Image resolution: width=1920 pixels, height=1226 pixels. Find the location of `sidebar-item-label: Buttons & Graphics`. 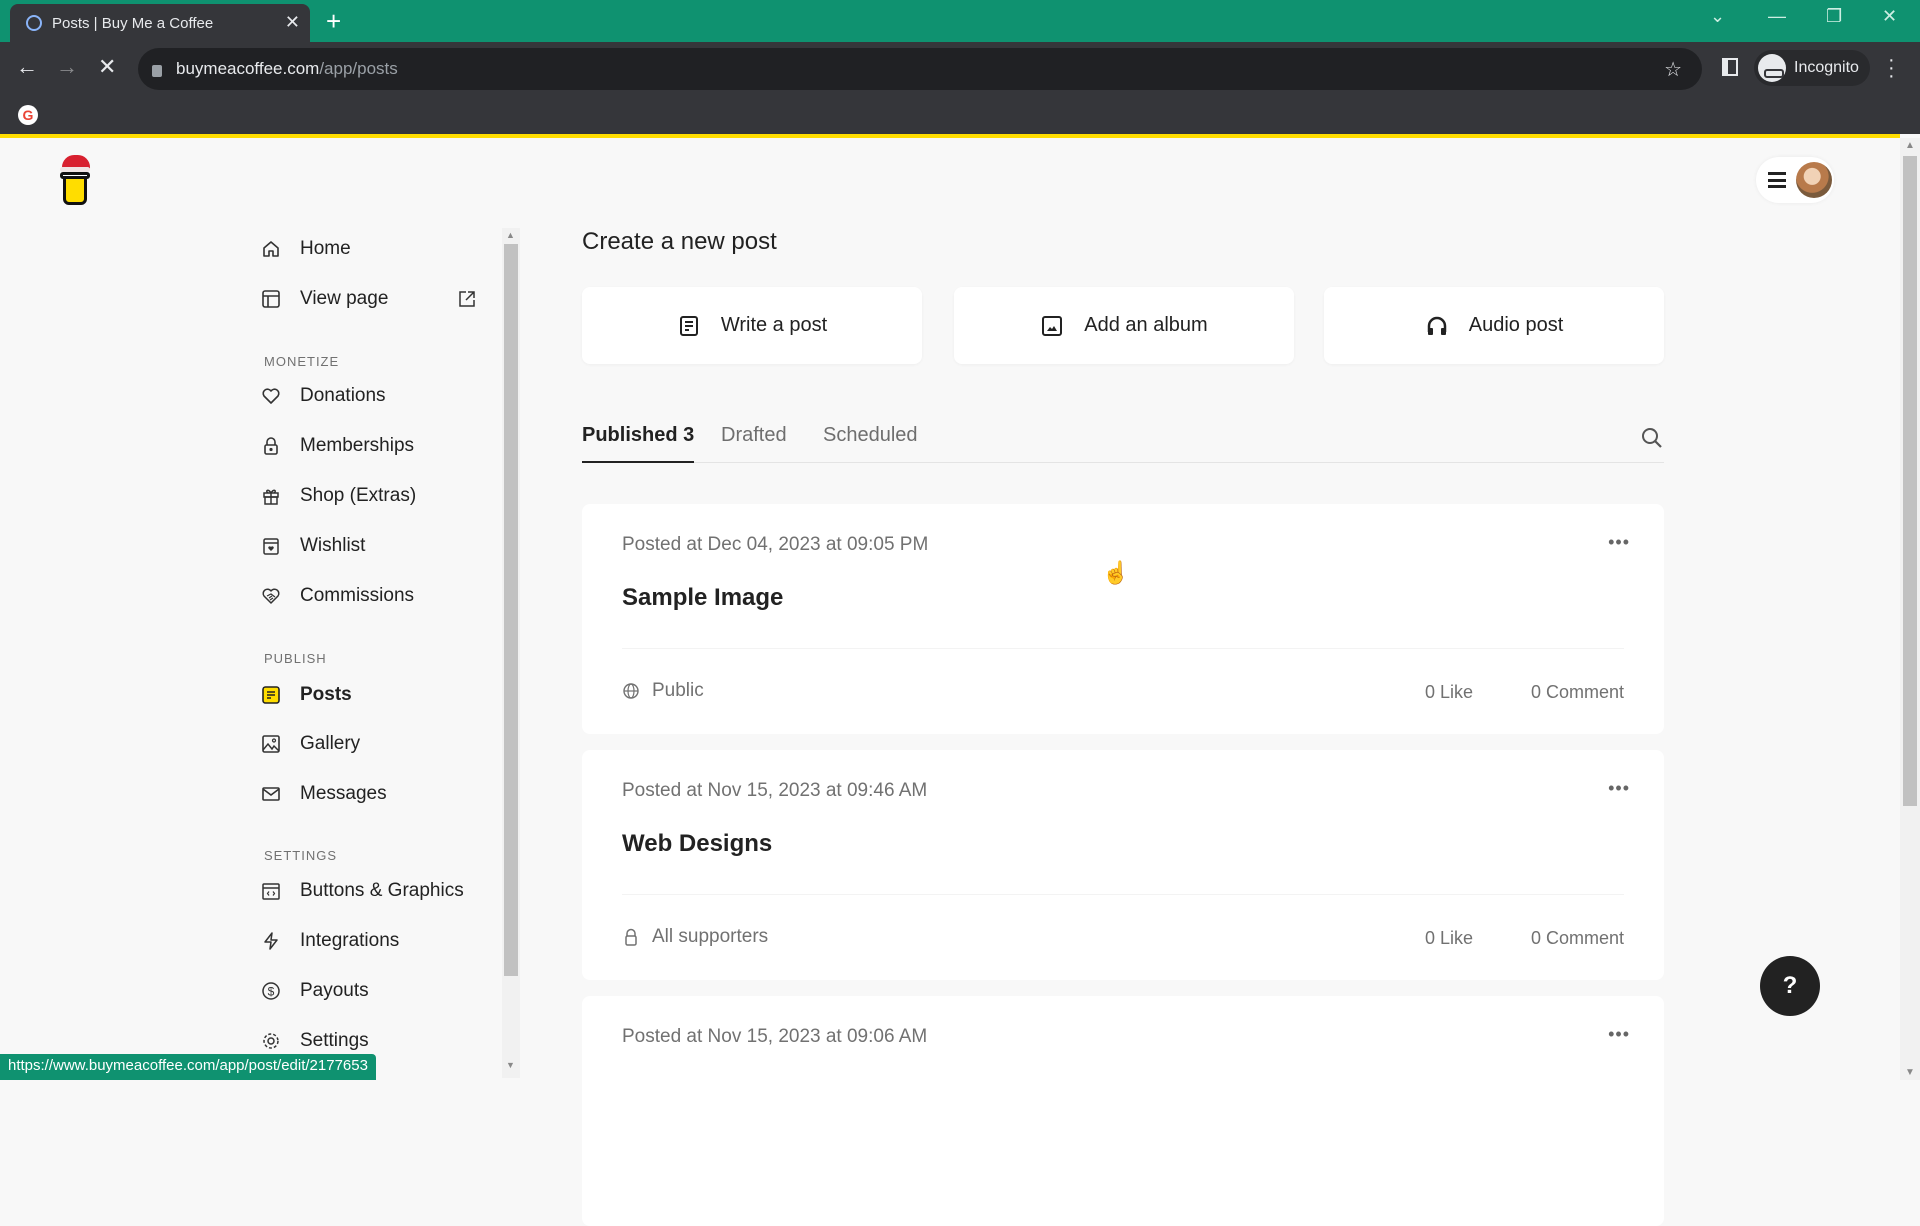

sidebar-item-label: Buttons & Graphics is located at coordinates (382, 890).